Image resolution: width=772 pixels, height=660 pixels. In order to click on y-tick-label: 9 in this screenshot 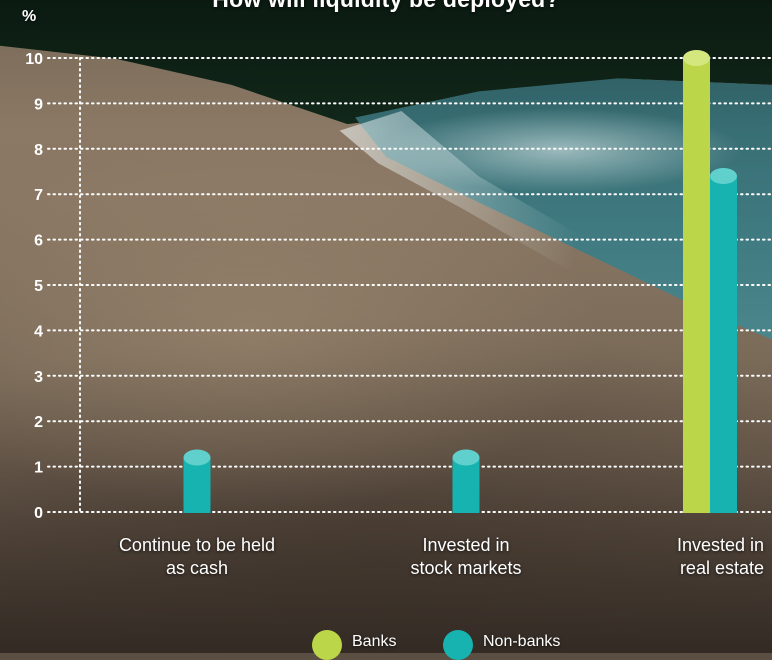, I will do `click(38, 104)`.